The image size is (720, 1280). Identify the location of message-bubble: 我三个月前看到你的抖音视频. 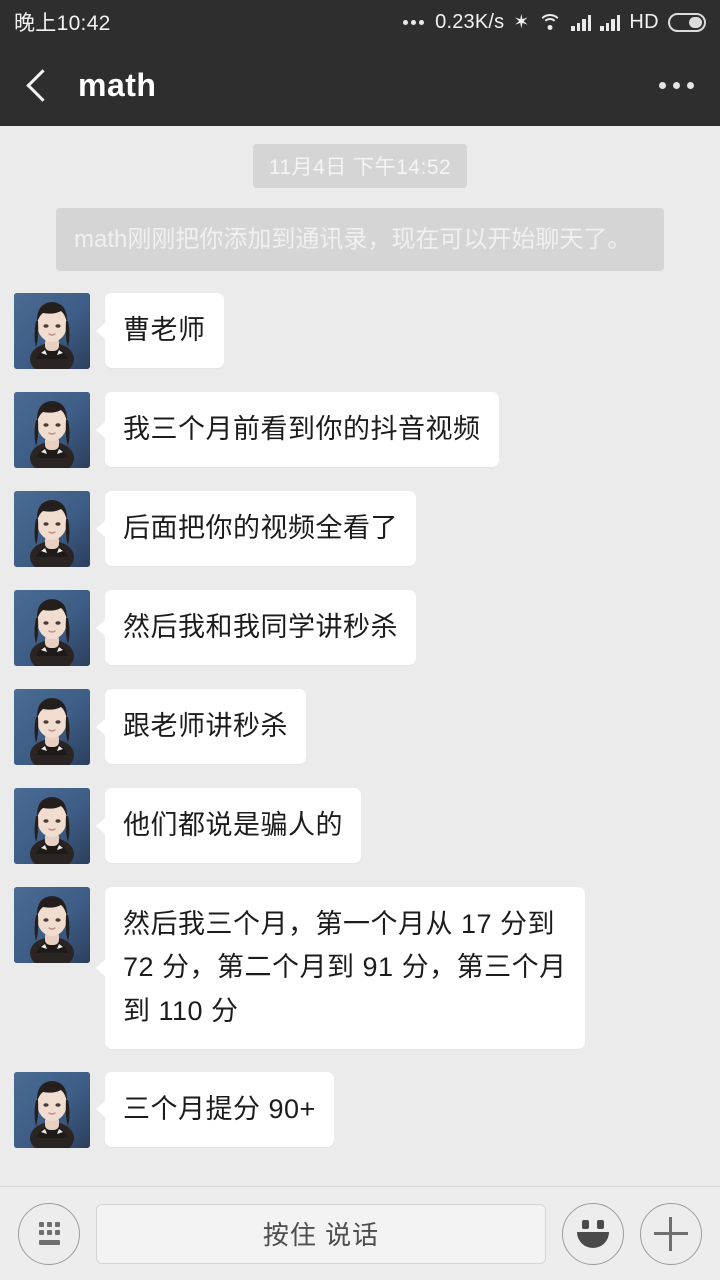
(302, 430).